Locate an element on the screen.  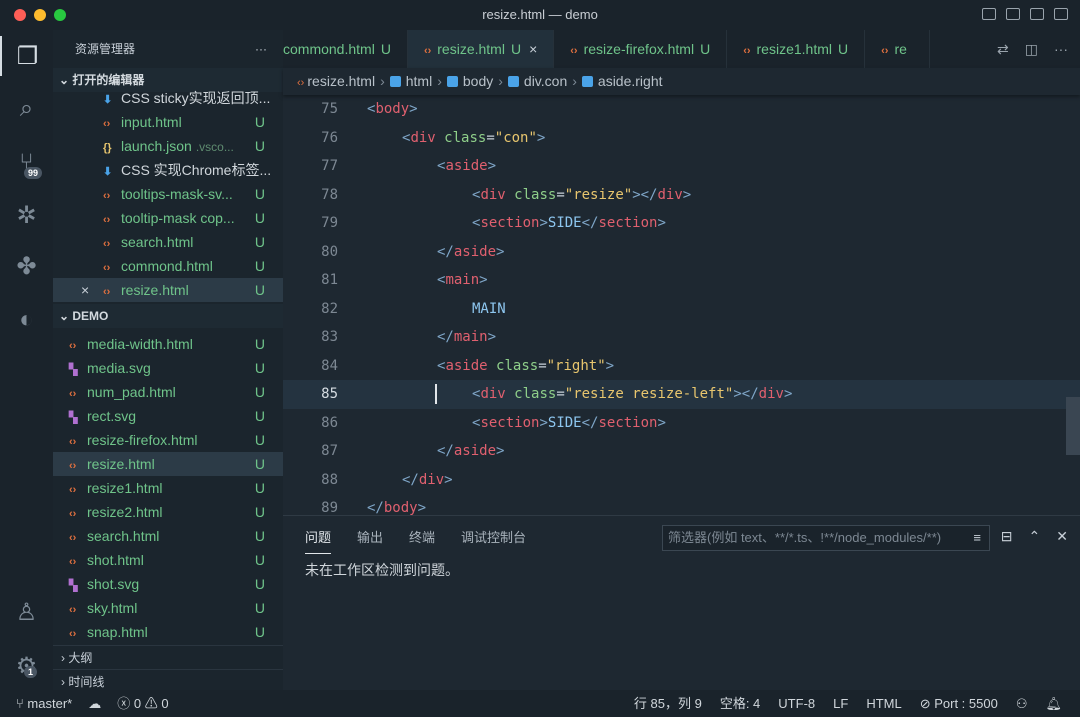
tab-resize-html: ‹› resize.html U × is located at coordinates (481, 49).